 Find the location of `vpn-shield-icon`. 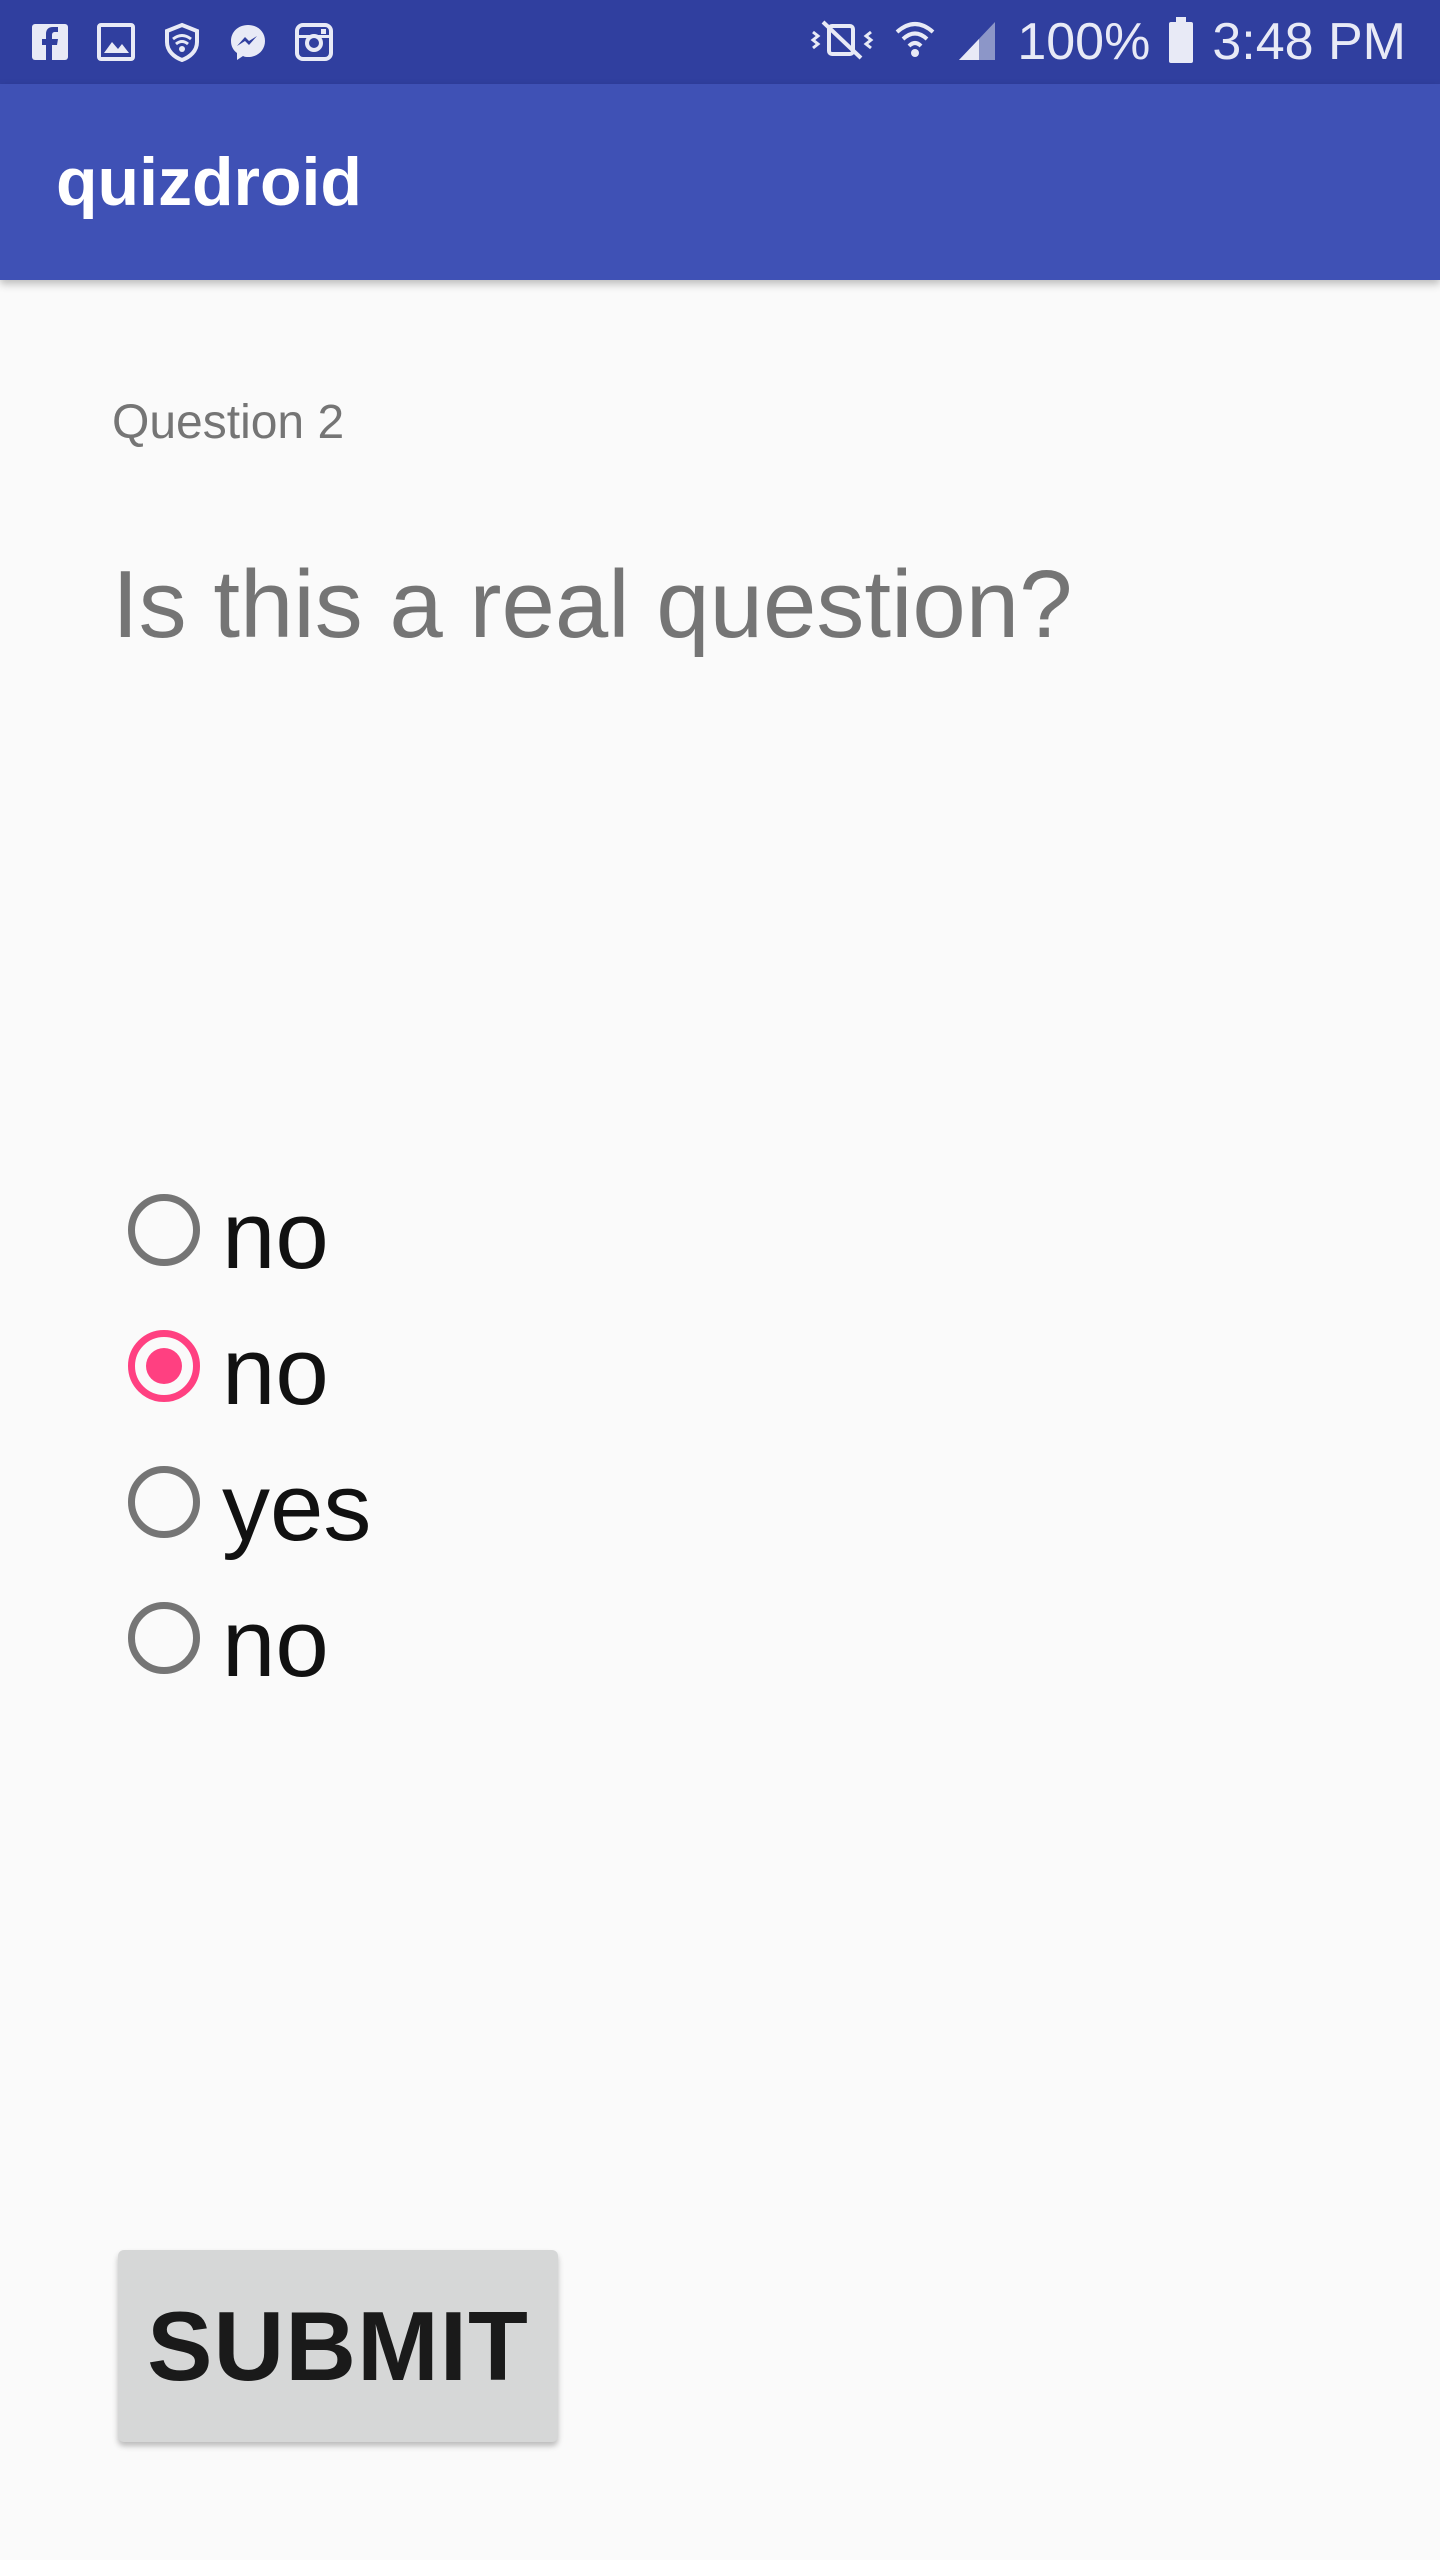

vpn-shield-icon is located at coordinates (182, 42).